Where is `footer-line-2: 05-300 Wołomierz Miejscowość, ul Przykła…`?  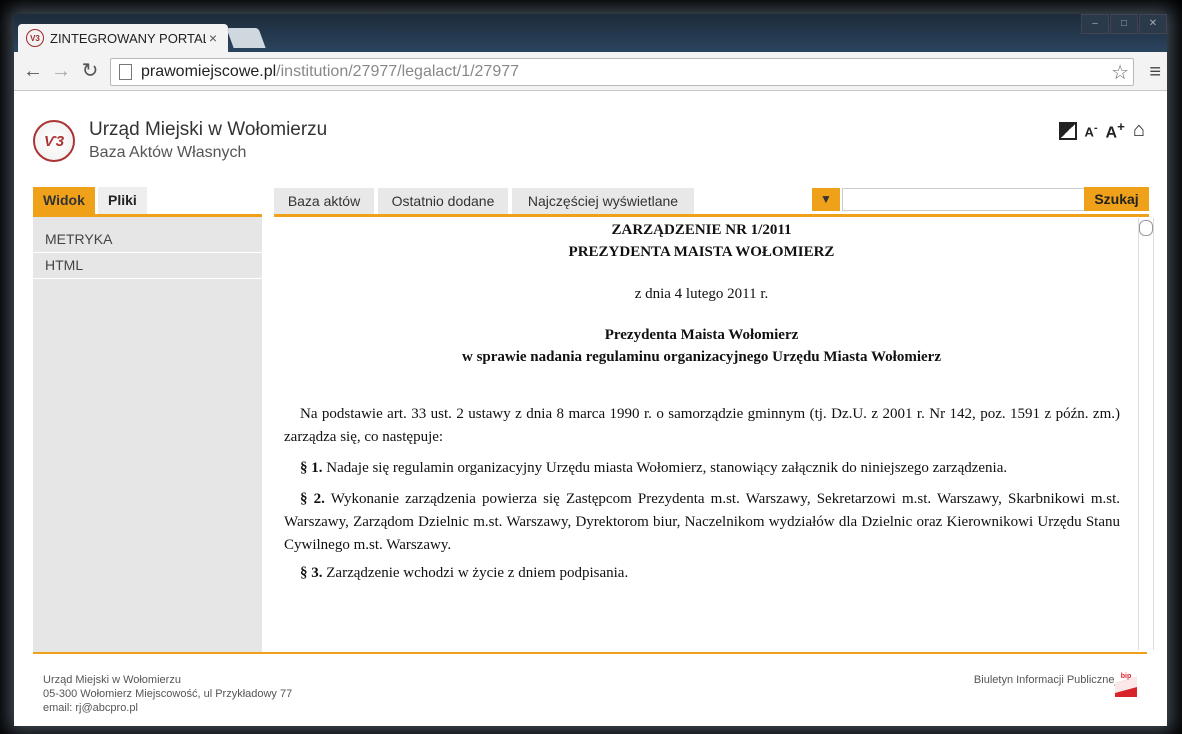
footer-line-2: 05-300 Wołomierz Miejscowość, ul Przykła… is located at coordinates (168, 694).